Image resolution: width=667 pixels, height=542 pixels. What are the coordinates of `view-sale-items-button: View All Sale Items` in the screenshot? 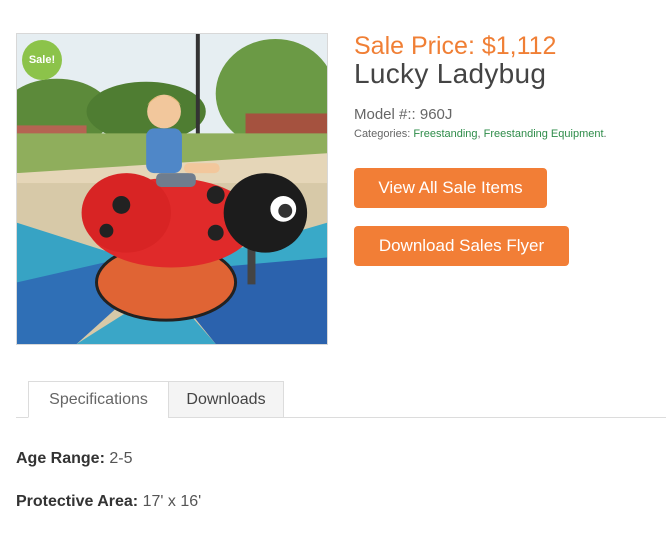 It's located at (450, 188).